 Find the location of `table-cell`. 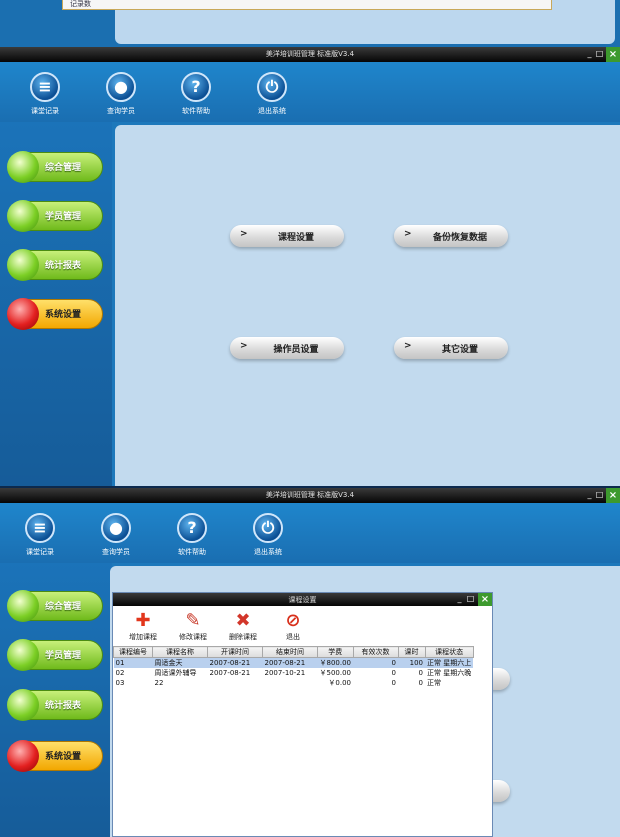

table-cell is located at coordinates (235, 683).